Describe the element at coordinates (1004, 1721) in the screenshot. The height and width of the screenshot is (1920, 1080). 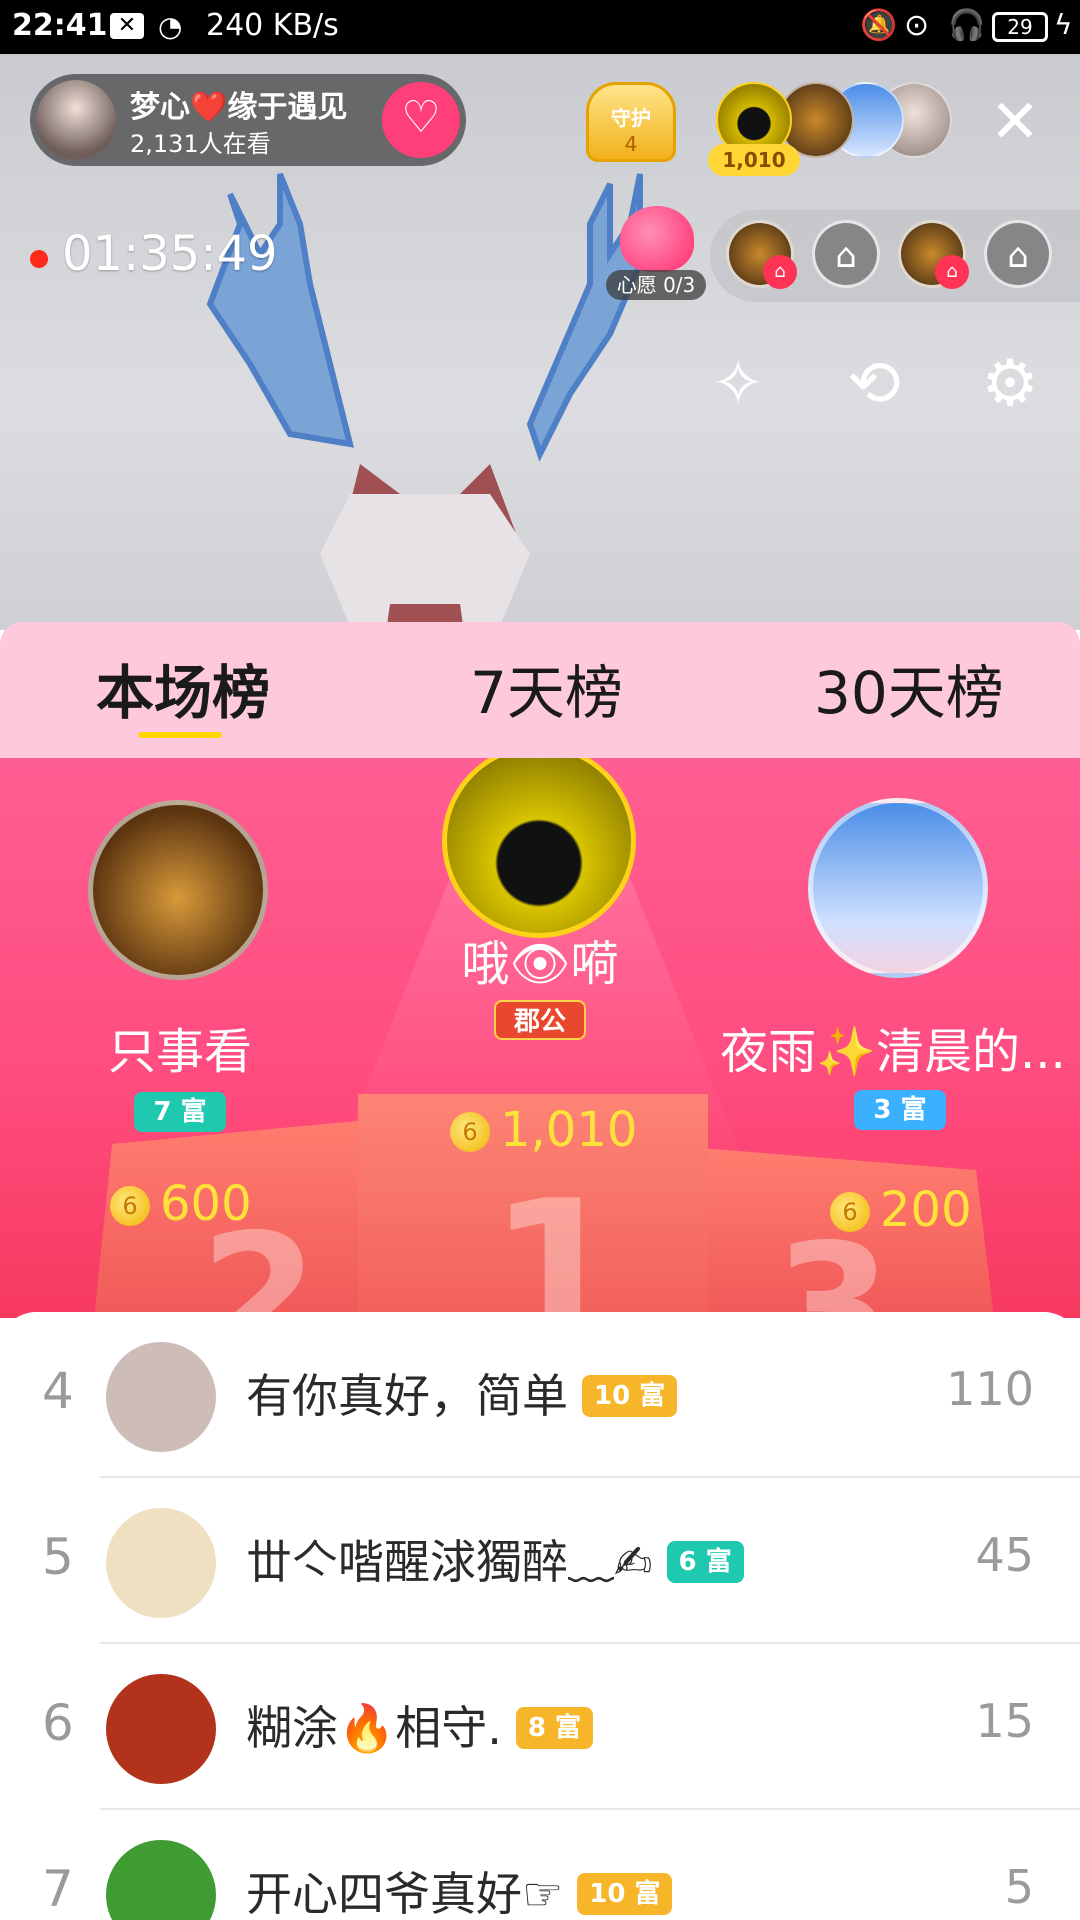
I see `user-score: 15` at that location.